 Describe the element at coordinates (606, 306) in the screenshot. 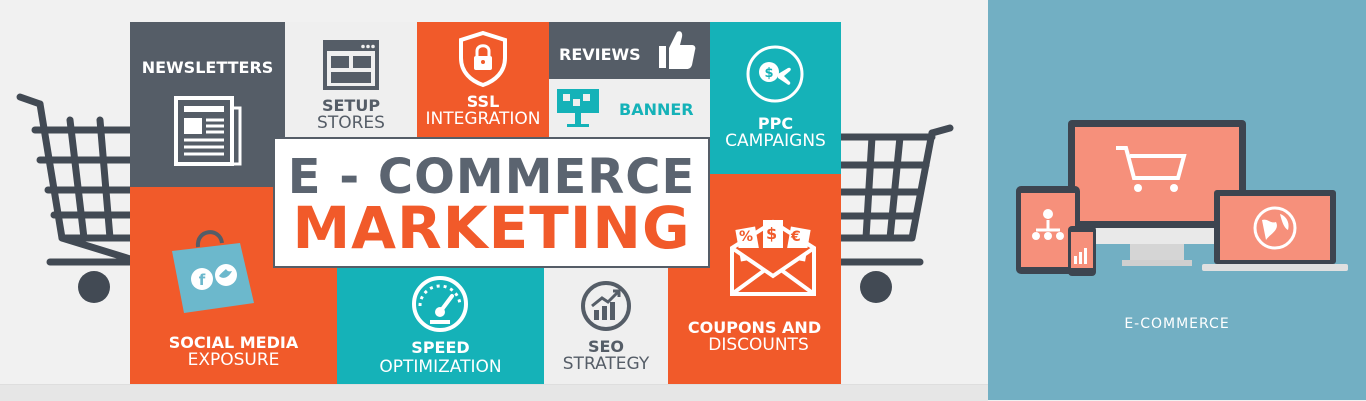

I see `growth-chart-icon` at that location.